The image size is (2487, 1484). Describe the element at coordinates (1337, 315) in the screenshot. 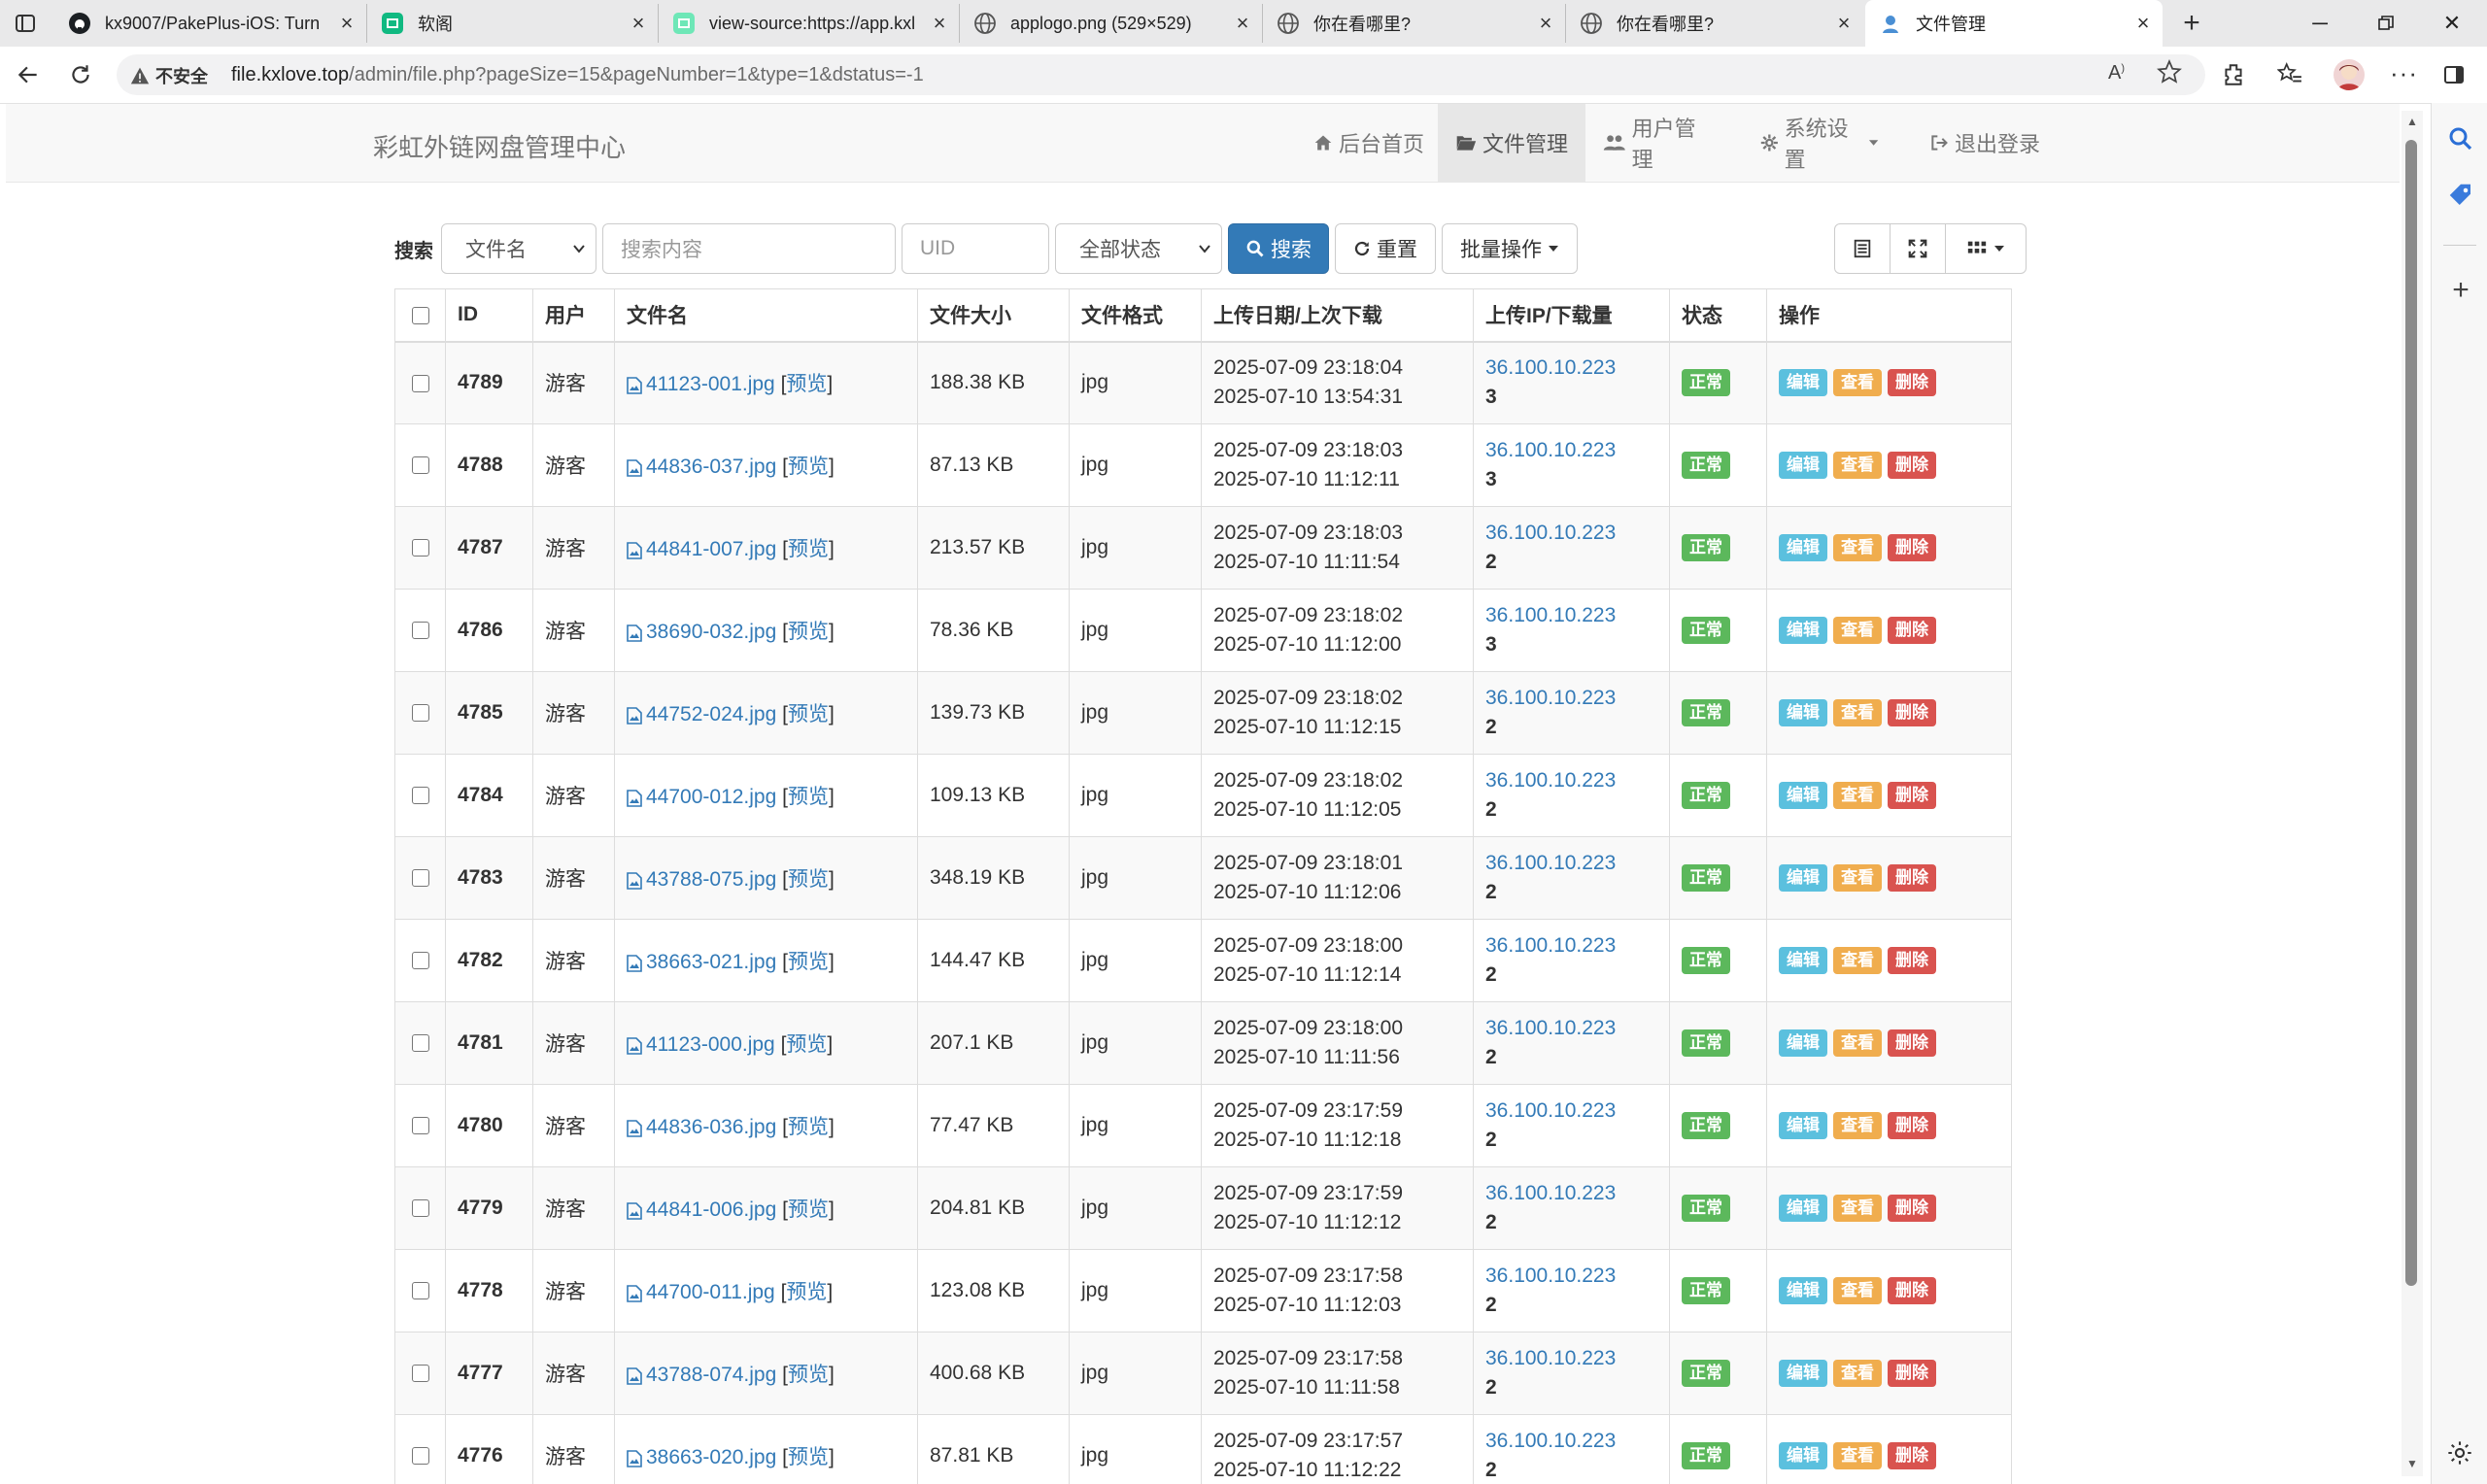

I see `column-header-dates: 上传日期/上次下载` at that location.